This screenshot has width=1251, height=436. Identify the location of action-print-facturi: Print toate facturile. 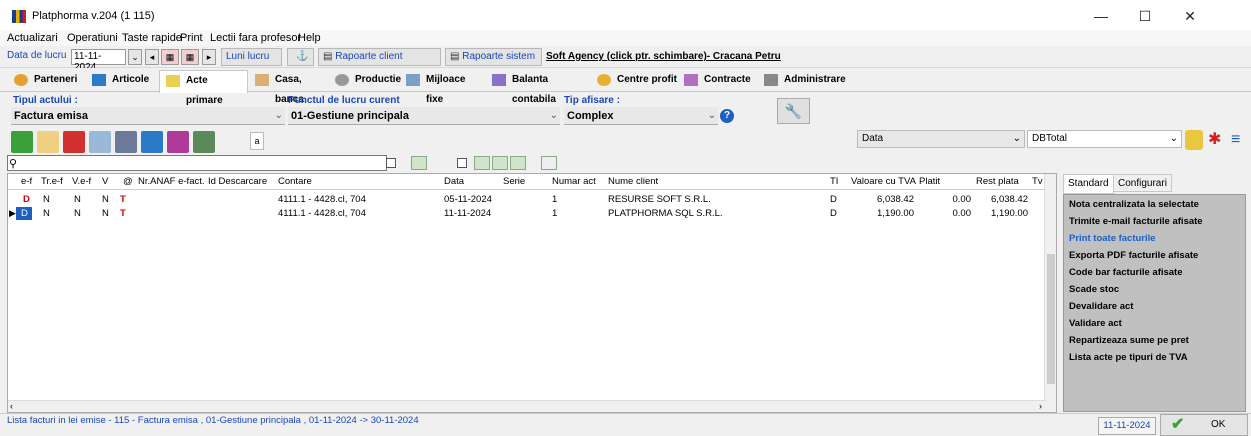
(1112, 238).